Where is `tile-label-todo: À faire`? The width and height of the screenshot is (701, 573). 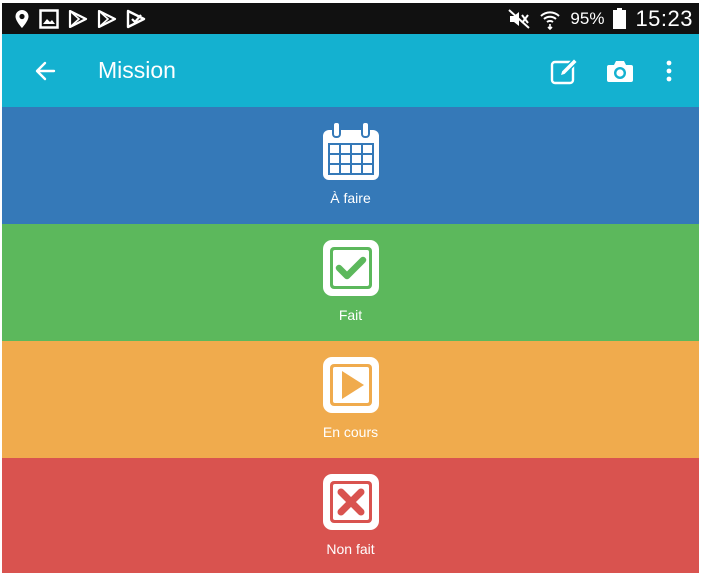 tile-label-todo: À faire is located at coordinates (350, 198).